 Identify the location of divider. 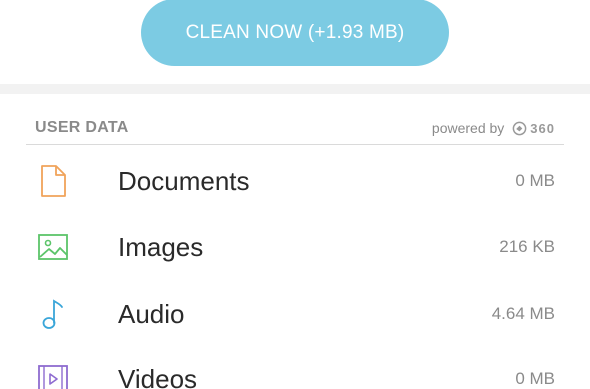
(295, 144).